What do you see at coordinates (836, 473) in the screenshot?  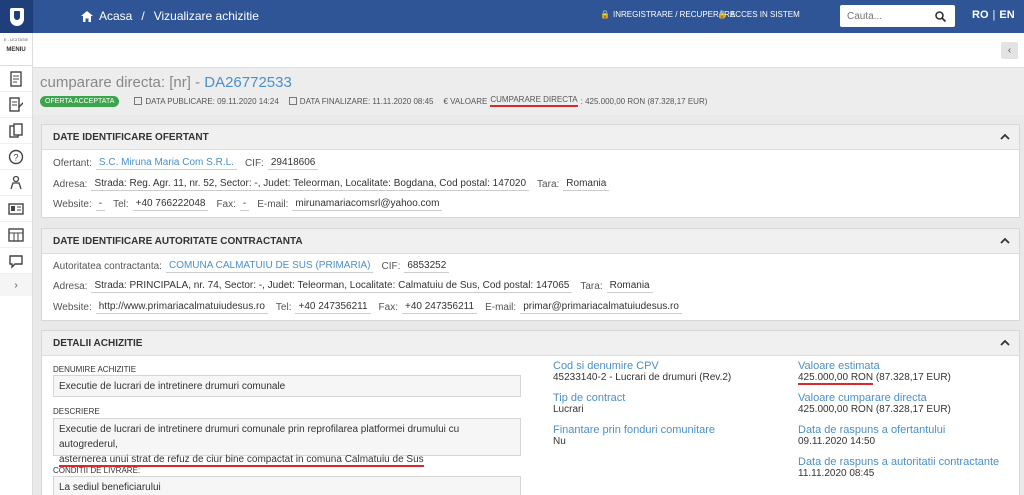 I see `raspuns-aut-value: 11.11.2020 08:45` at bounding box center [836, 473].